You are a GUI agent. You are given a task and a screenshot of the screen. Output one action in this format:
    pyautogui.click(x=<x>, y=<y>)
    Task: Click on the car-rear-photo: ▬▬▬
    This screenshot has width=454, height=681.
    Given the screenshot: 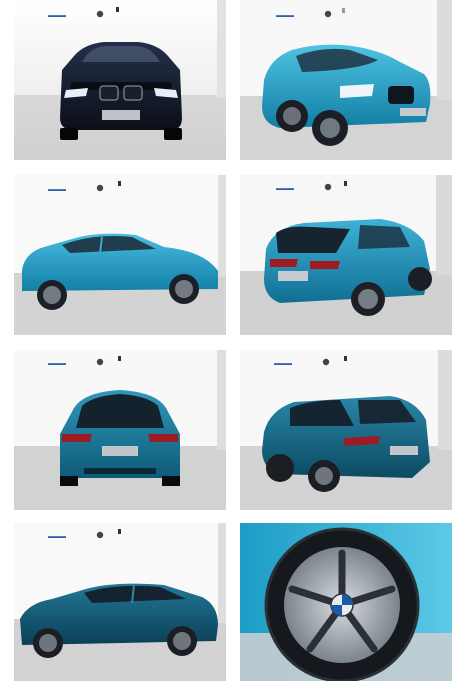 What is the action you would take?
    pyautogui.click(x=120, y=430)
    